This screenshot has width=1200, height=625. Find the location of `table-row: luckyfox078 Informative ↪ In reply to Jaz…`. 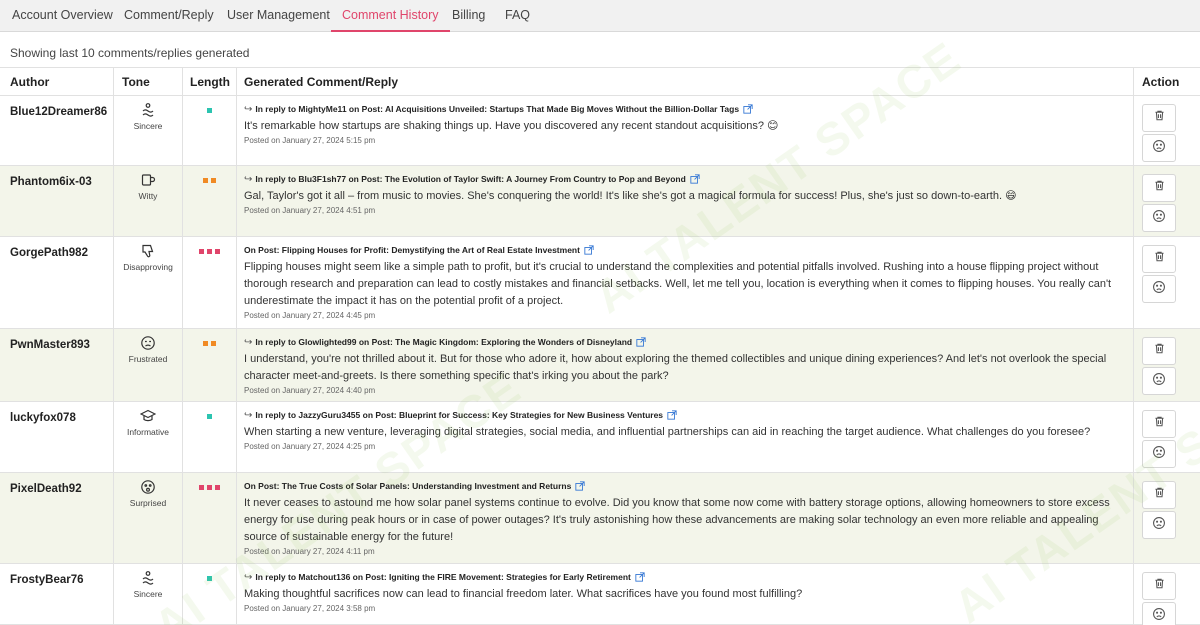

table-row: luckyfox078 Informative ↪ In reply to Jaz… is located at coordinates (600, 437).